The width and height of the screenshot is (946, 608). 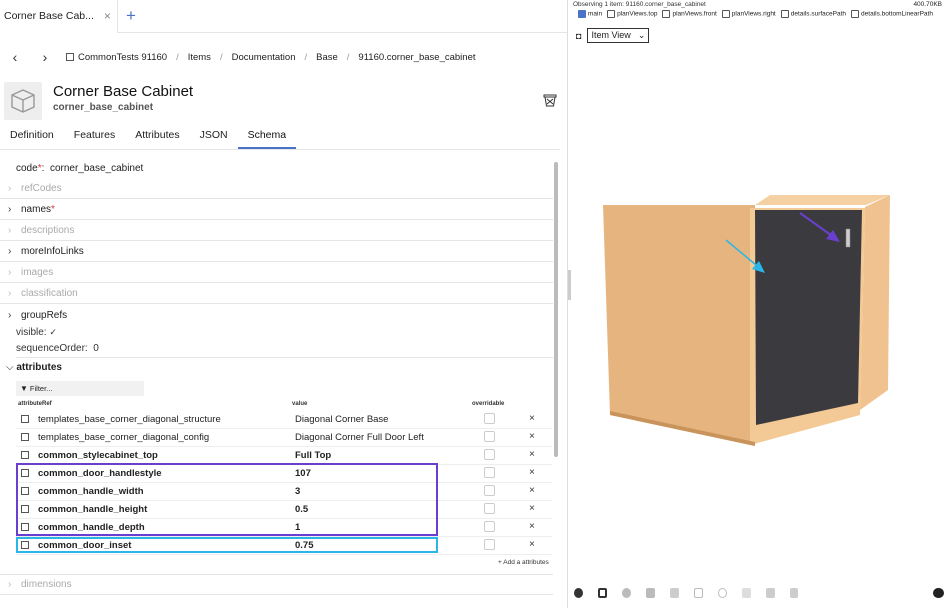 What do you see at coordinates (770, 593) in the screenshot?
I see `tree-icon` at bounding box center [770, 593].